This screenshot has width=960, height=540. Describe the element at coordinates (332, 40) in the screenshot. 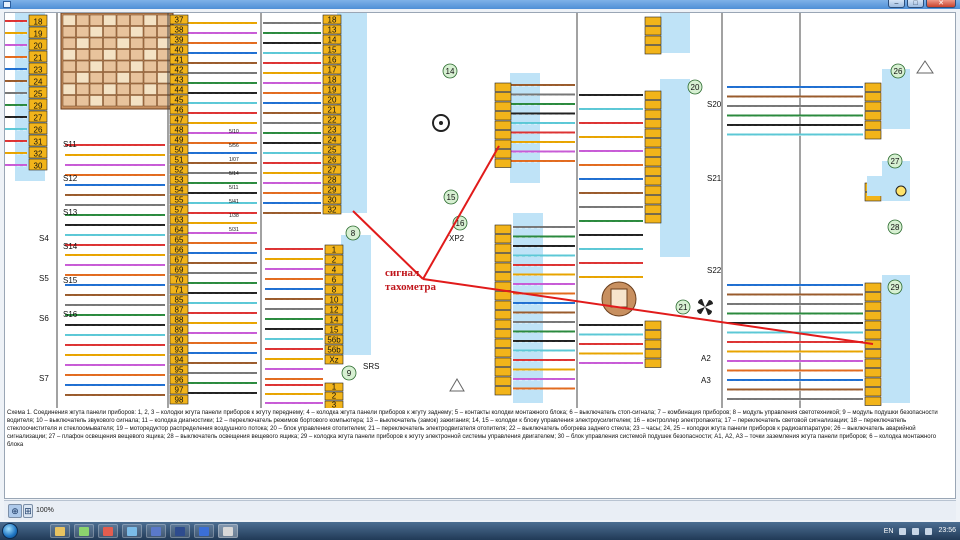

I see `connector-a-pin-number: 14` at that location.